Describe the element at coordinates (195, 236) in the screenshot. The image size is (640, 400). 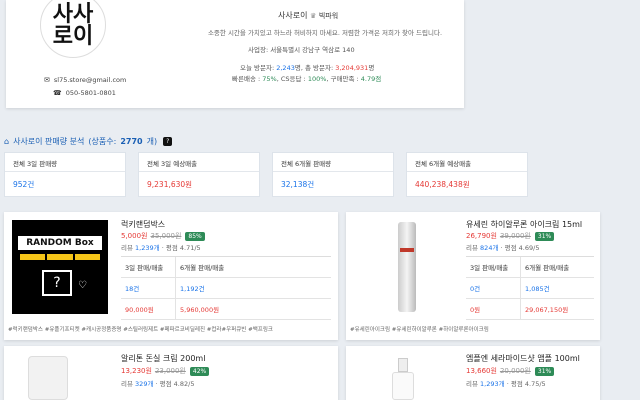
I see `discount-badge: 85%` at that location.